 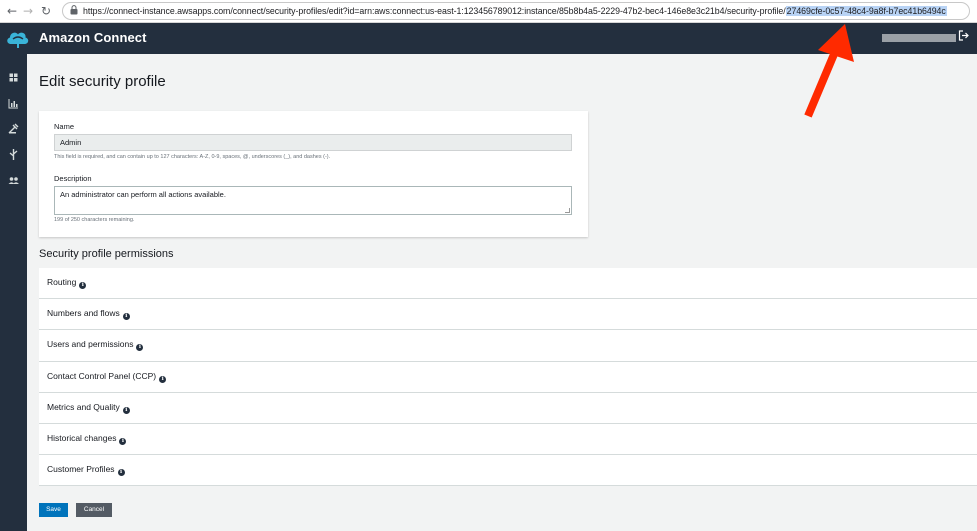 I want to click on permission-section-numbers-and-flows: Numbers and flows i, so click(x=508, y=315).